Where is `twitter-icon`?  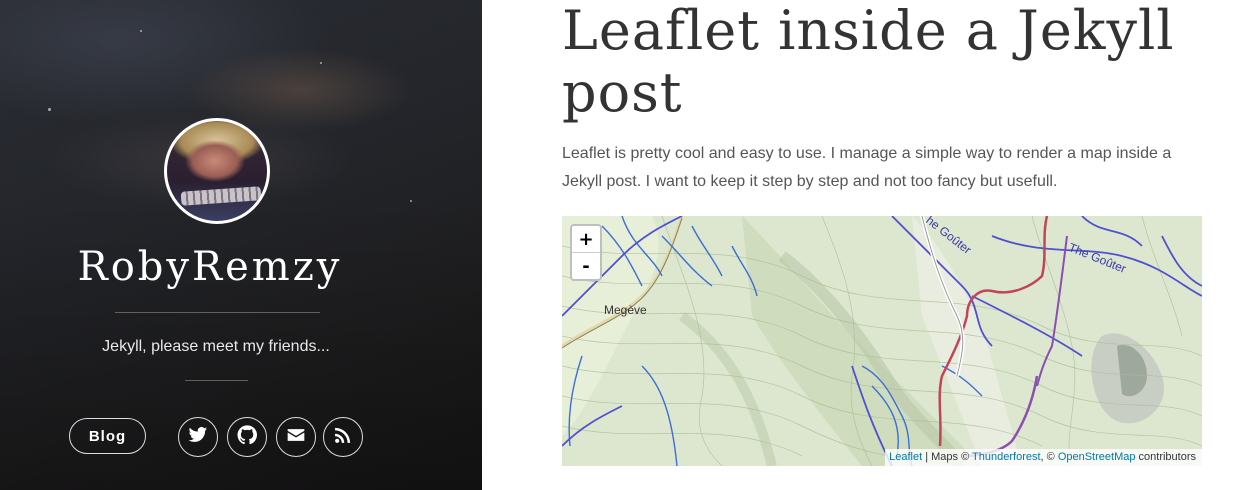 twitter-icon is located at coordinates (198, 437).